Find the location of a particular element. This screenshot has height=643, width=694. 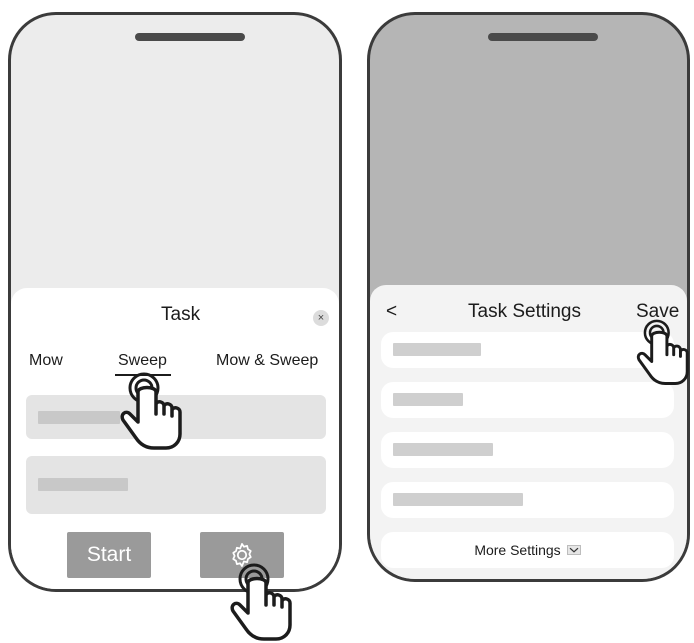

close-icon: × is located at coordinates (321, 318).